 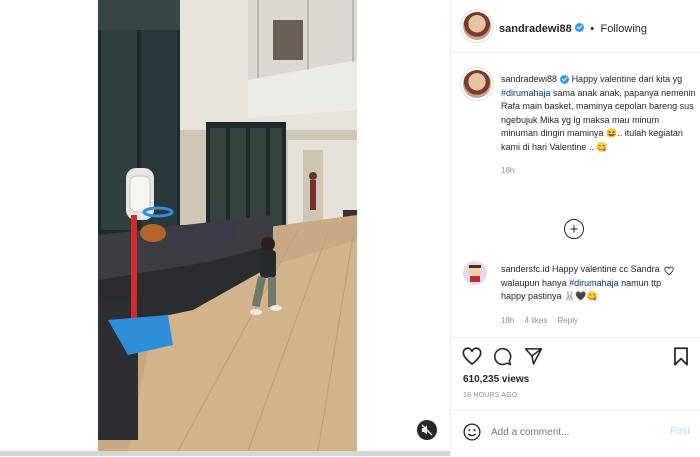 What do you see at coordinates (571, 432) in the screenshot?
I see `comment-input` at bounding box center [571, 432].